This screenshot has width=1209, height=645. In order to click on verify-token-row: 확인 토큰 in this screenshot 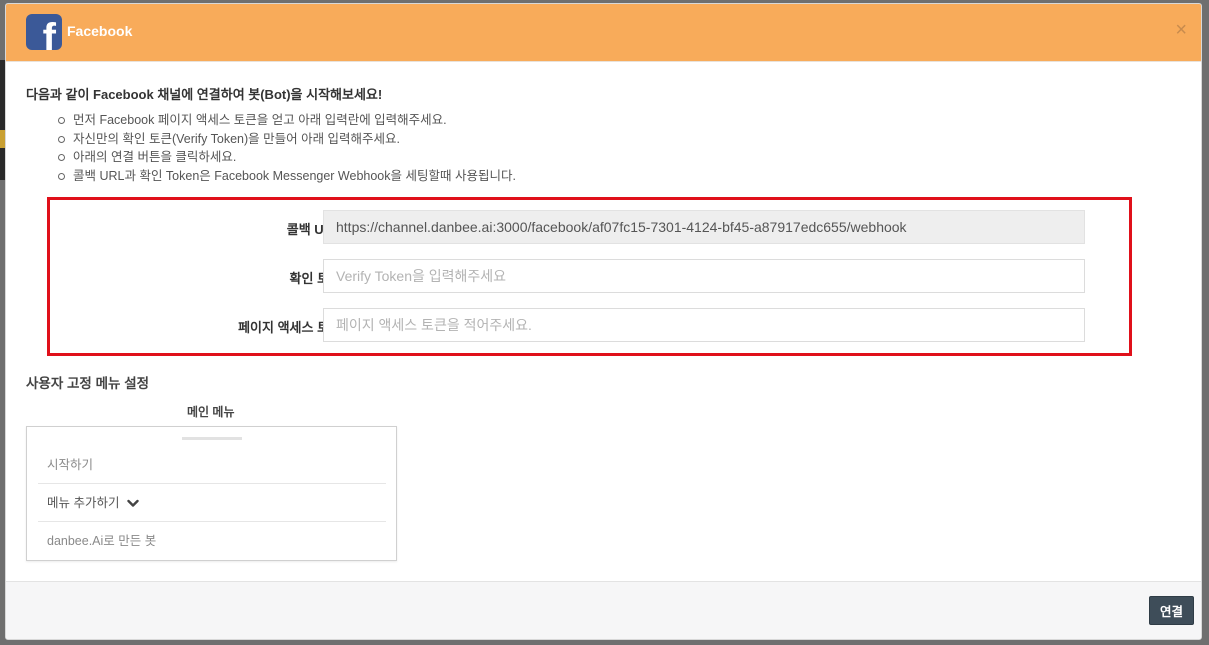, I will do `click(589, 276)`.